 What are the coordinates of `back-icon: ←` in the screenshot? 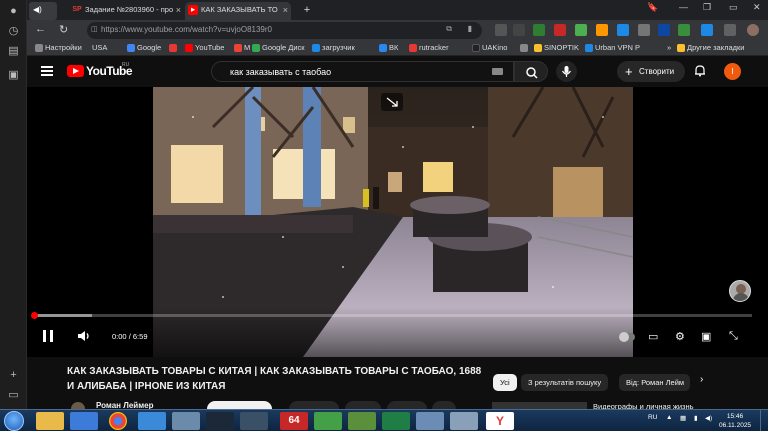 It's located at (40, 29).